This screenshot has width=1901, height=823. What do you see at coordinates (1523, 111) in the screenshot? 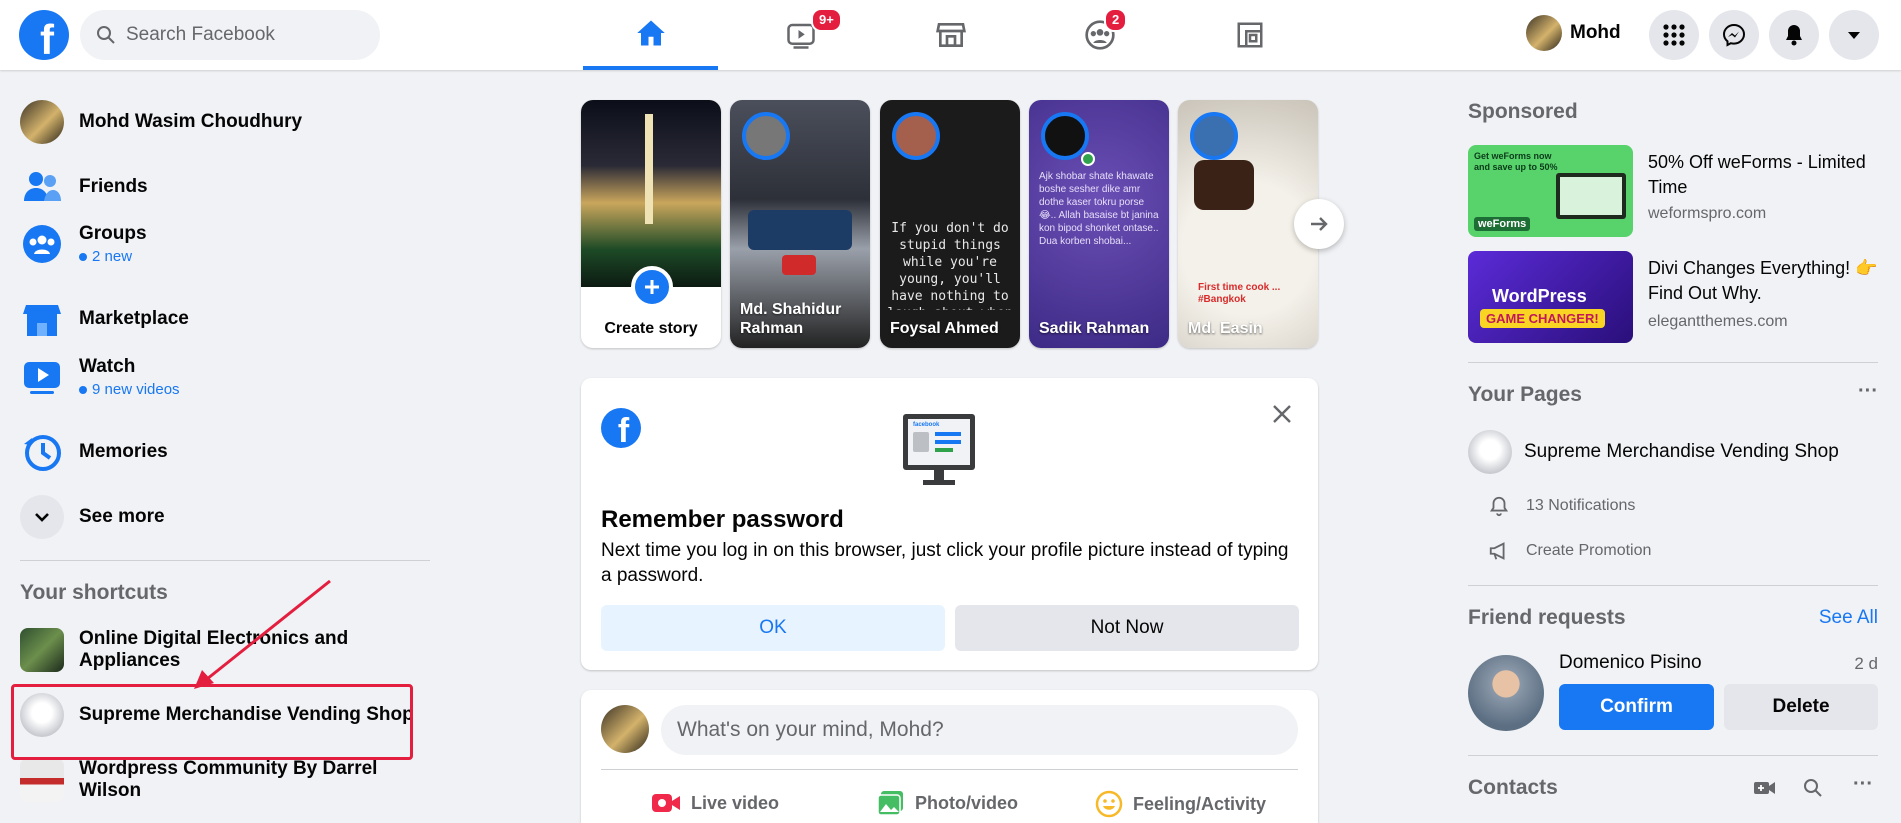
I see `sponsored-title: Sponsored` at bounding box center [1523, 111].